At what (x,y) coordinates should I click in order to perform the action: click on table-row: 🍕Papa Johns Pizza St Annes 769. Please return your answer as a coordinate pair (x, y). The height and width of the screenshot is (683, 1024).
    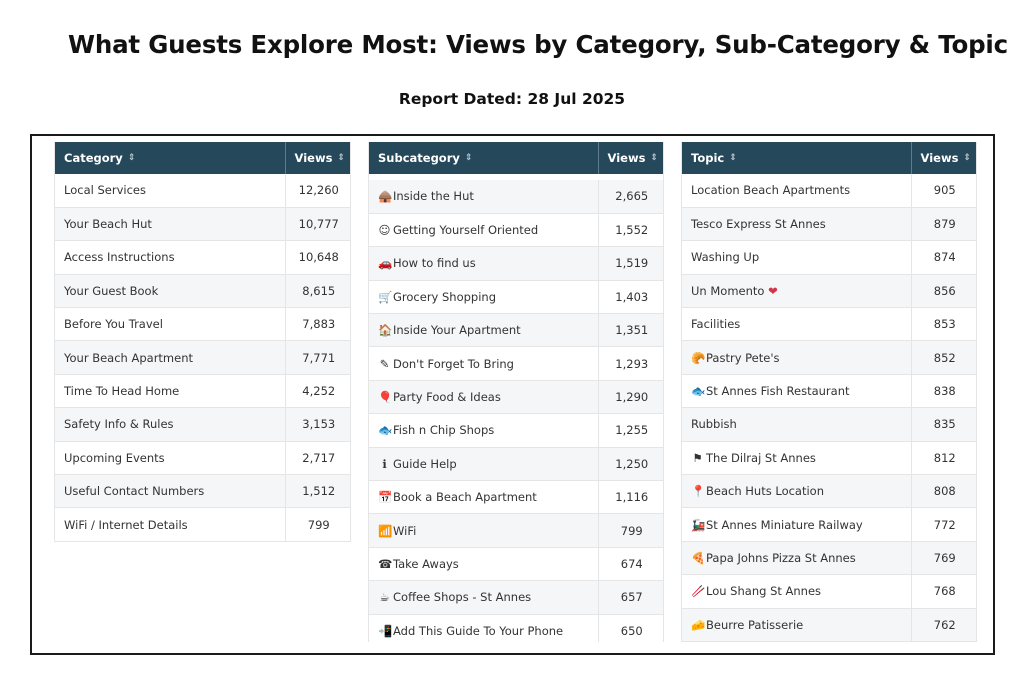
    Looking at the image, I should click on (829, 558).